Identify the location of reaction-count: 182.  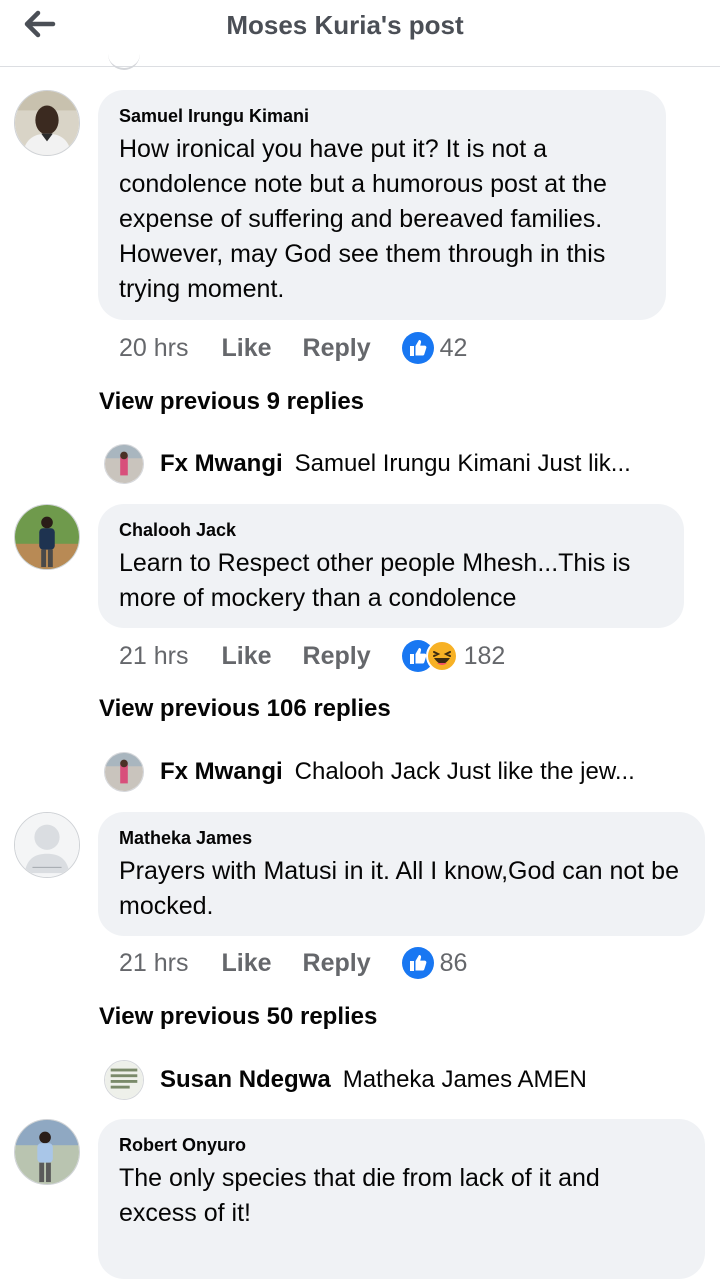
(484, 655).